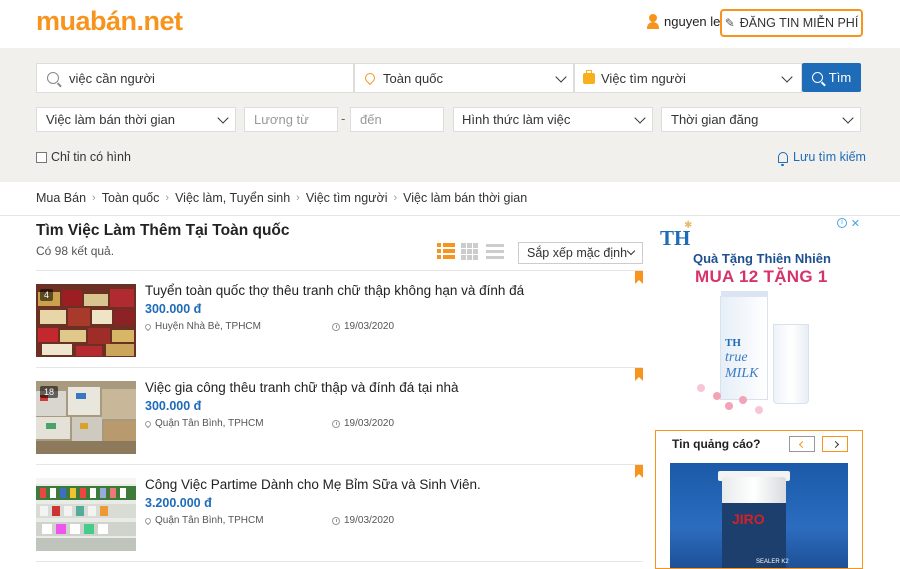 This screenshot has width=900, height=569. What do you see at coordinates (840, 77) in the screenshot?
I see `search-button-label: Tìm` at bounding box center [840, 77].